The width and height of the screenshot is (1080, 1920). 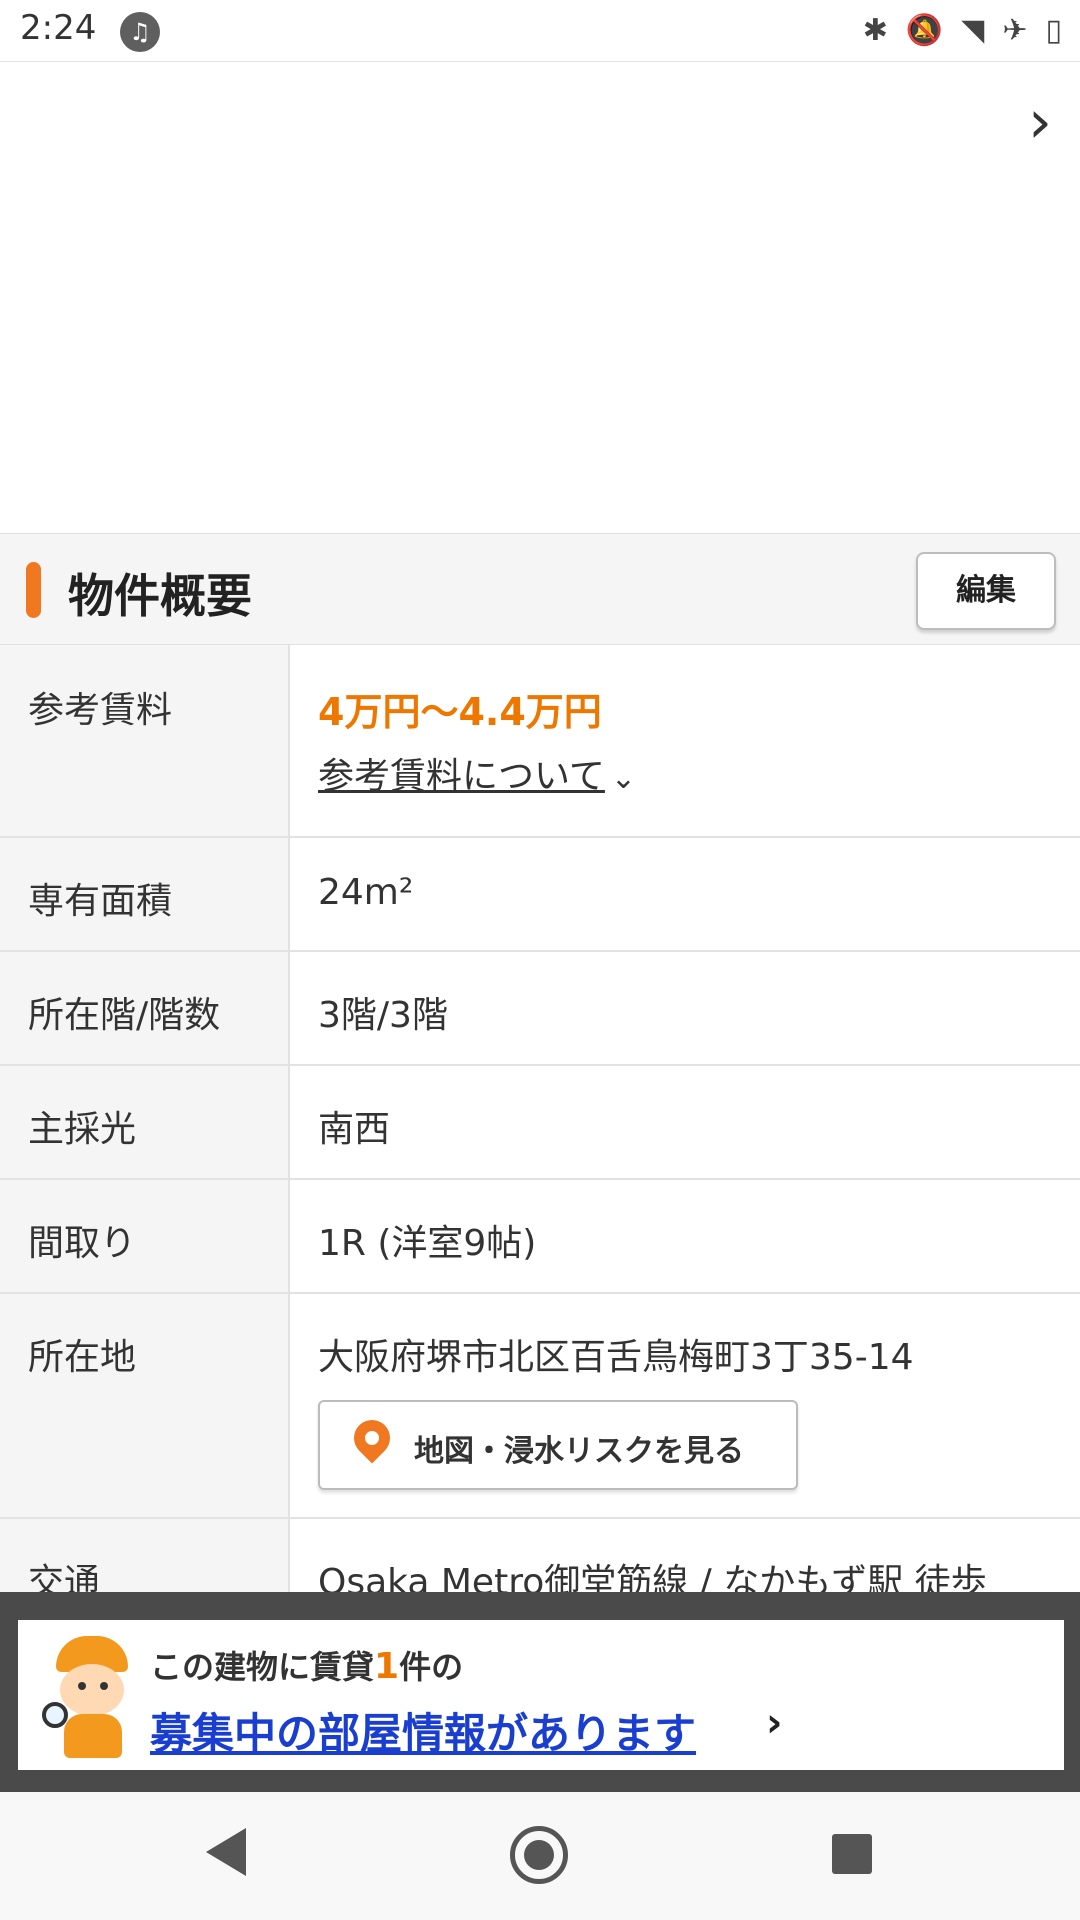 I want to click on table-row-light: 主採光 南西, so click(x=540, y=1123).